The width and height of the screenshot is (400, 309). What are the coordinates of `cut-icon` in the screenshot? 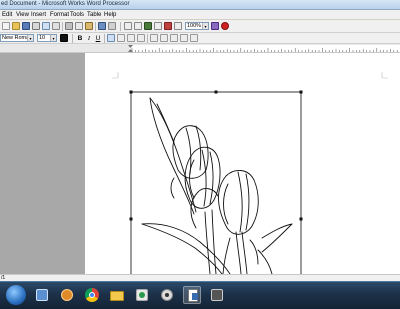 It's located at (69, 26).